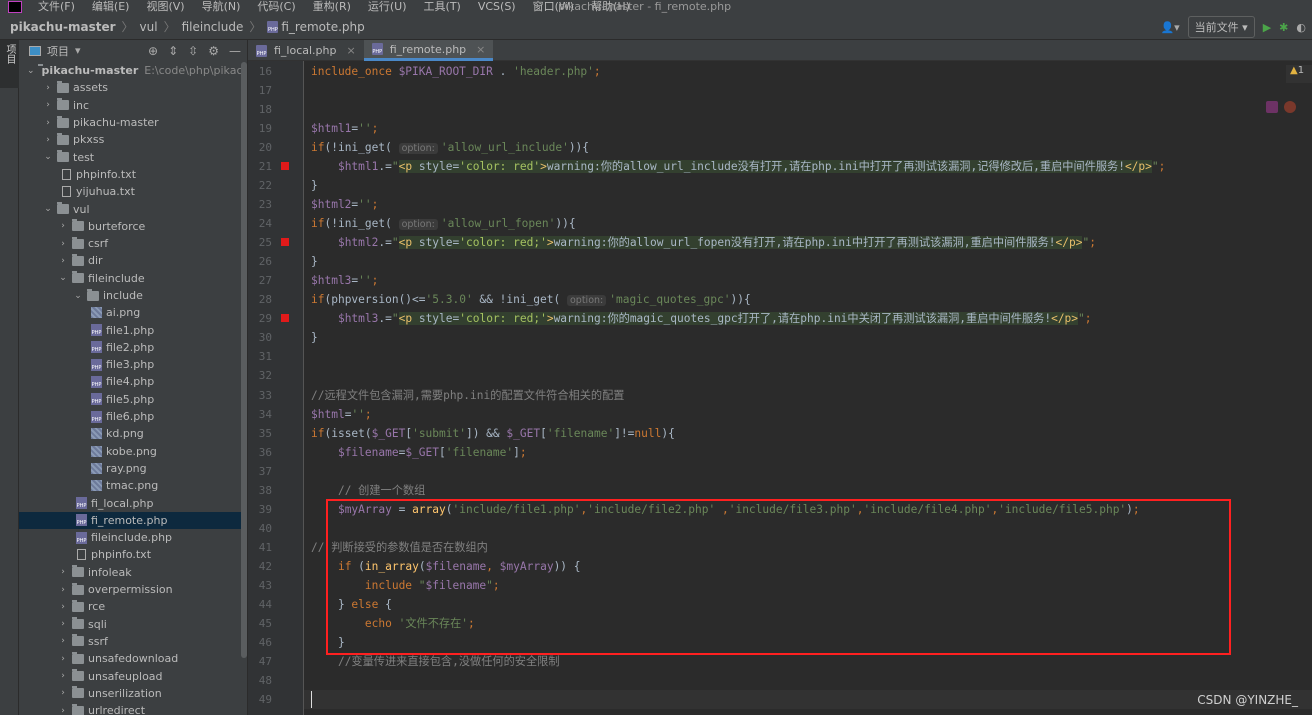  Describe the element at coordinates (133, 693) in the screenshot. I see `tree-item: › unserilization` at that location.